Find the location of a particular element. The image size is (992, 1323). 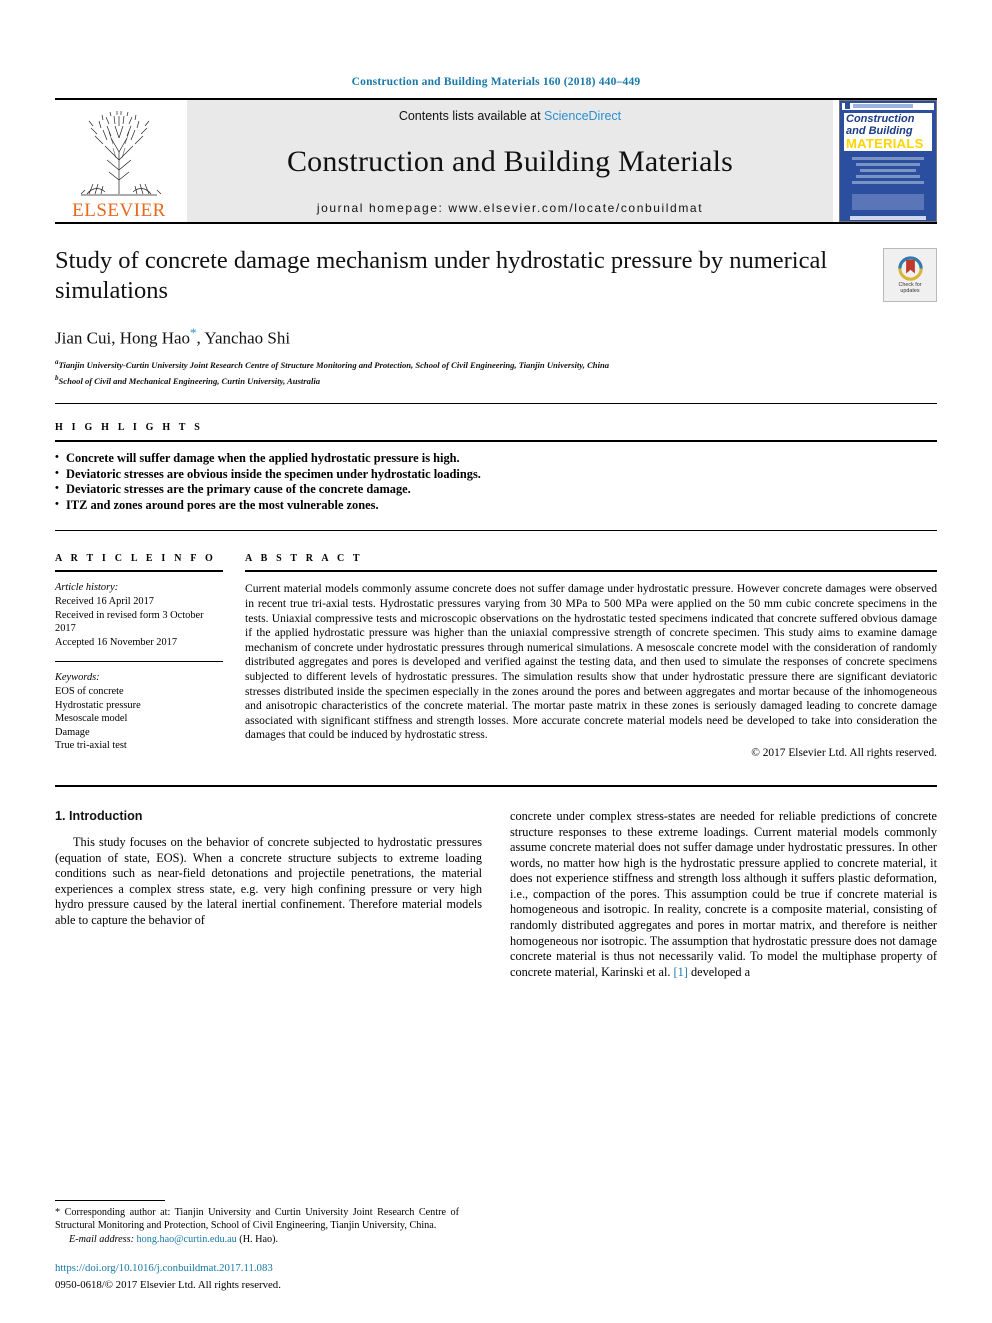

author-list: Jian Cui, Hong Hao*, Yanchao Shi is located at coordinates (462, 337).